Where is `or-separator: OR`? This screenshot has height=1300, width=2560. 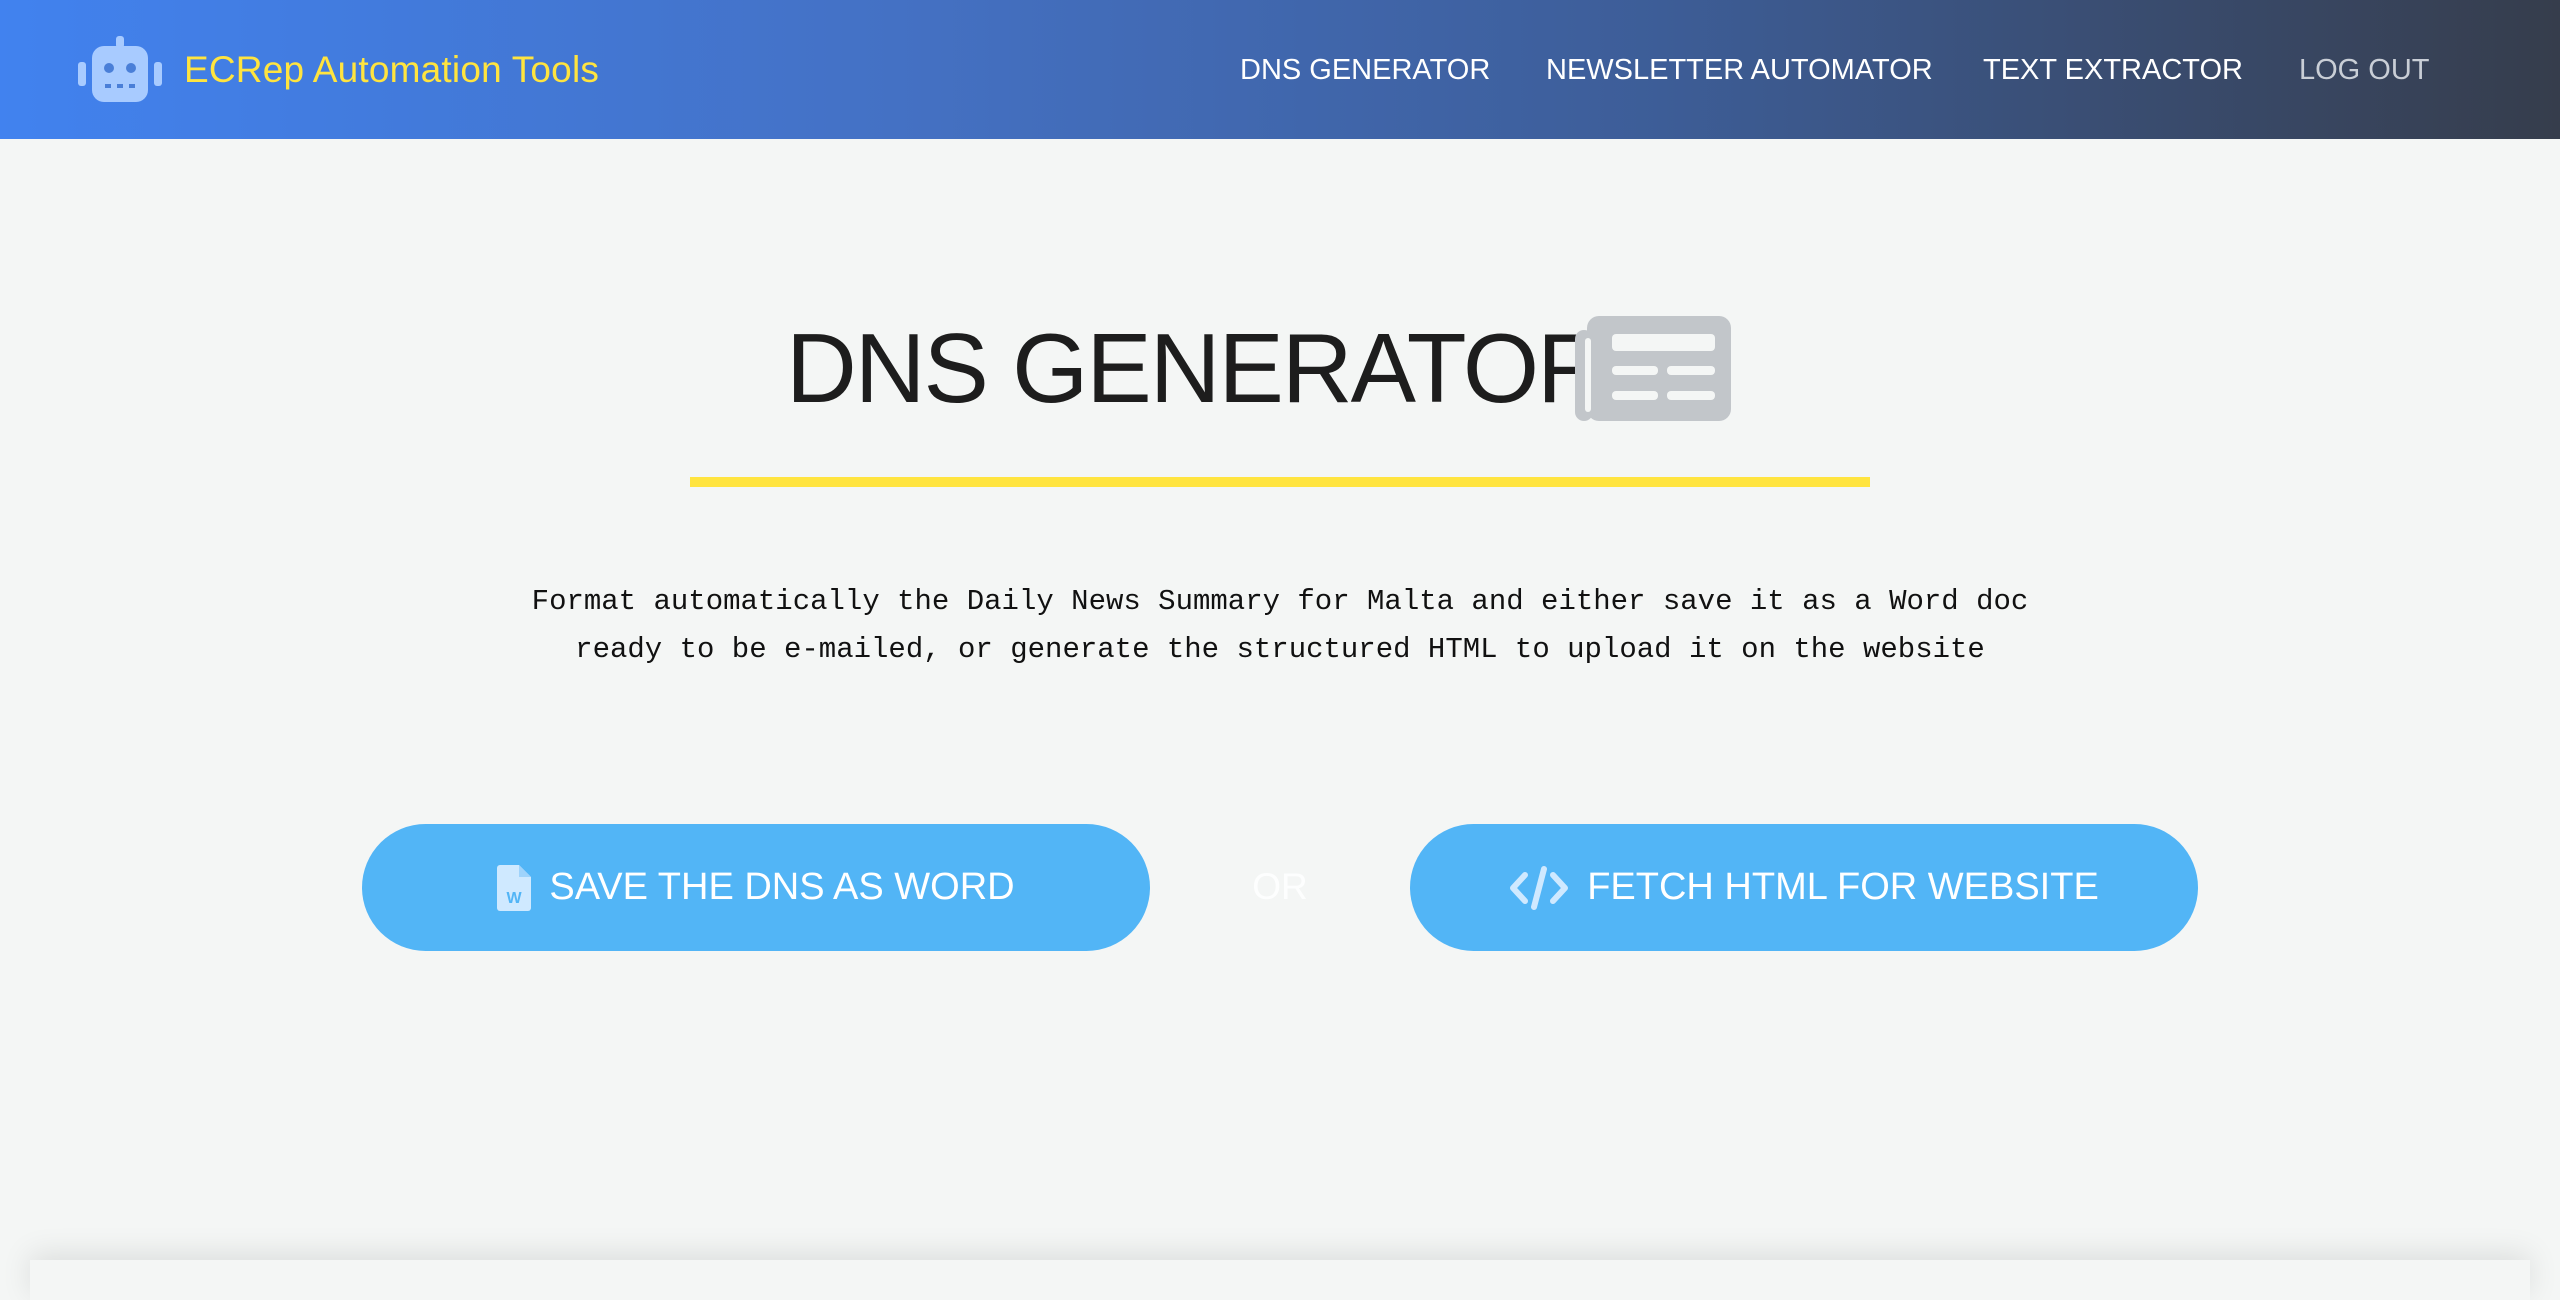
or-separator: OR is located at coordinates (1280, 886).